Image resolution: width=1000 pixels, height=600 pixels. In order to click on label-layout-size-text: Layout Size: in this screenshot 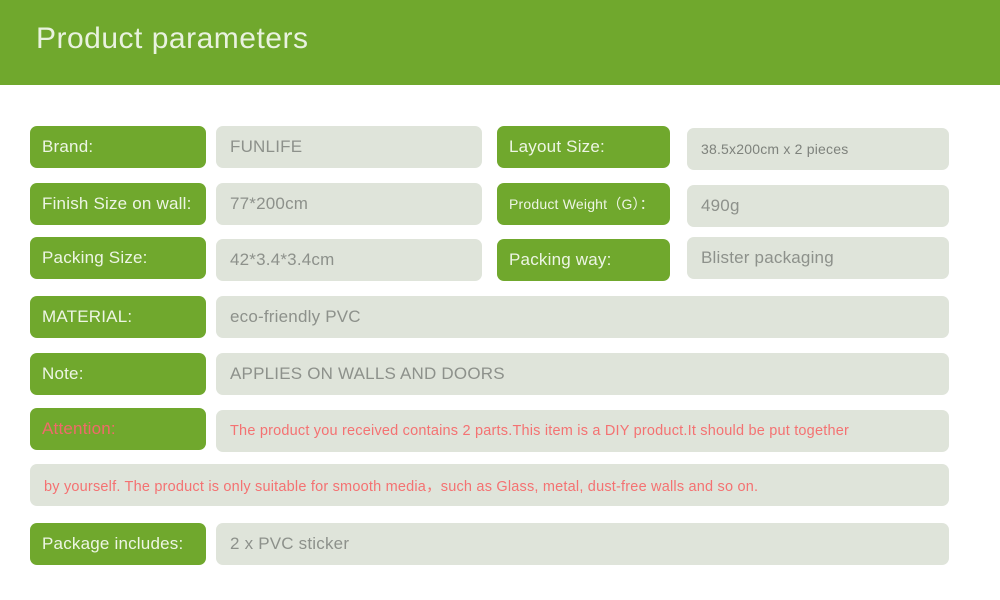, I will do `click(557, 146)`.